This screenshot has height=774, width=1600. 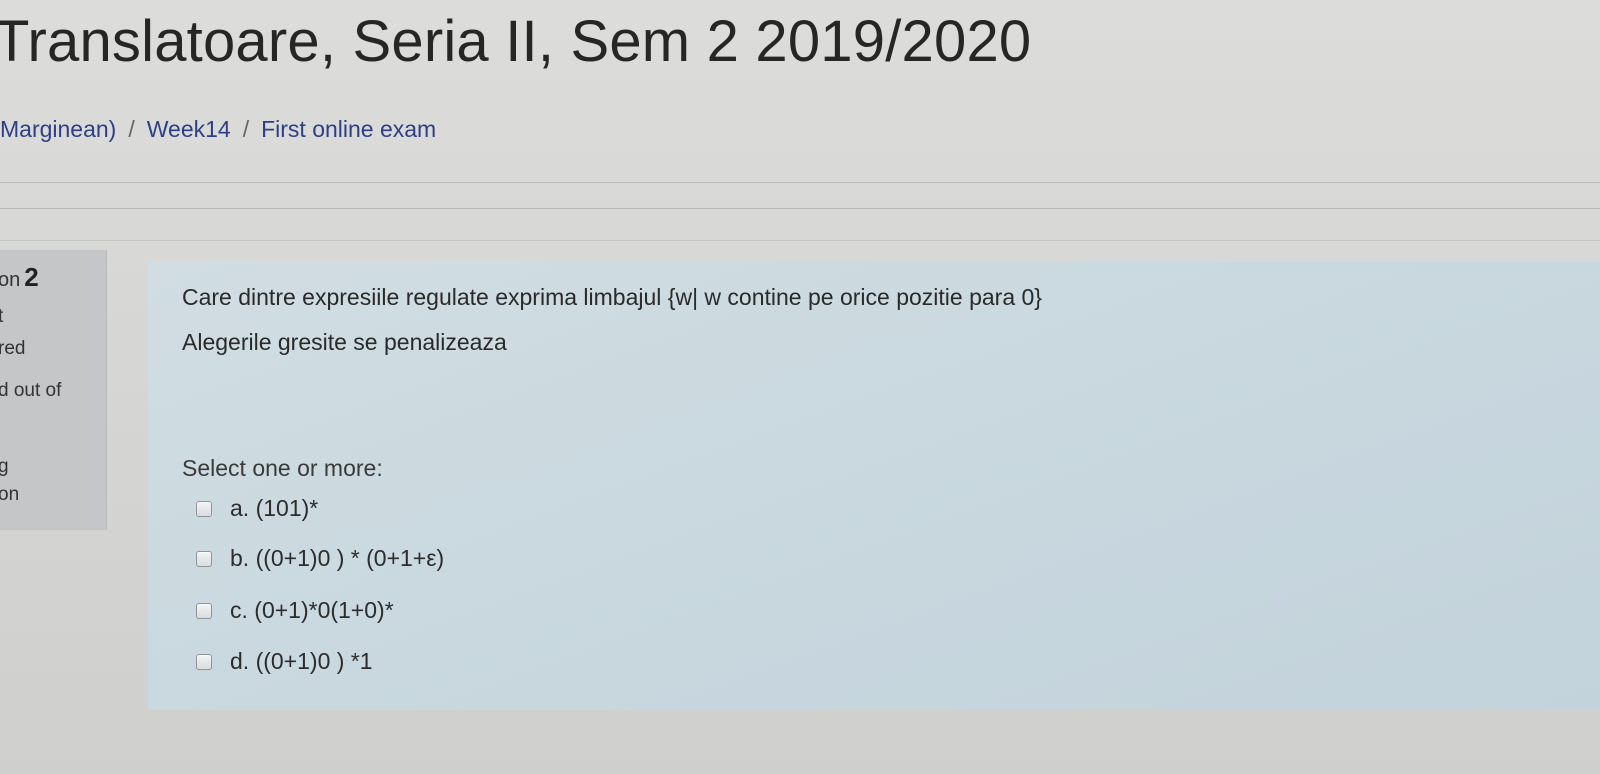 I want to click on flag-question-fragment: g, so click(x=4, y=467).